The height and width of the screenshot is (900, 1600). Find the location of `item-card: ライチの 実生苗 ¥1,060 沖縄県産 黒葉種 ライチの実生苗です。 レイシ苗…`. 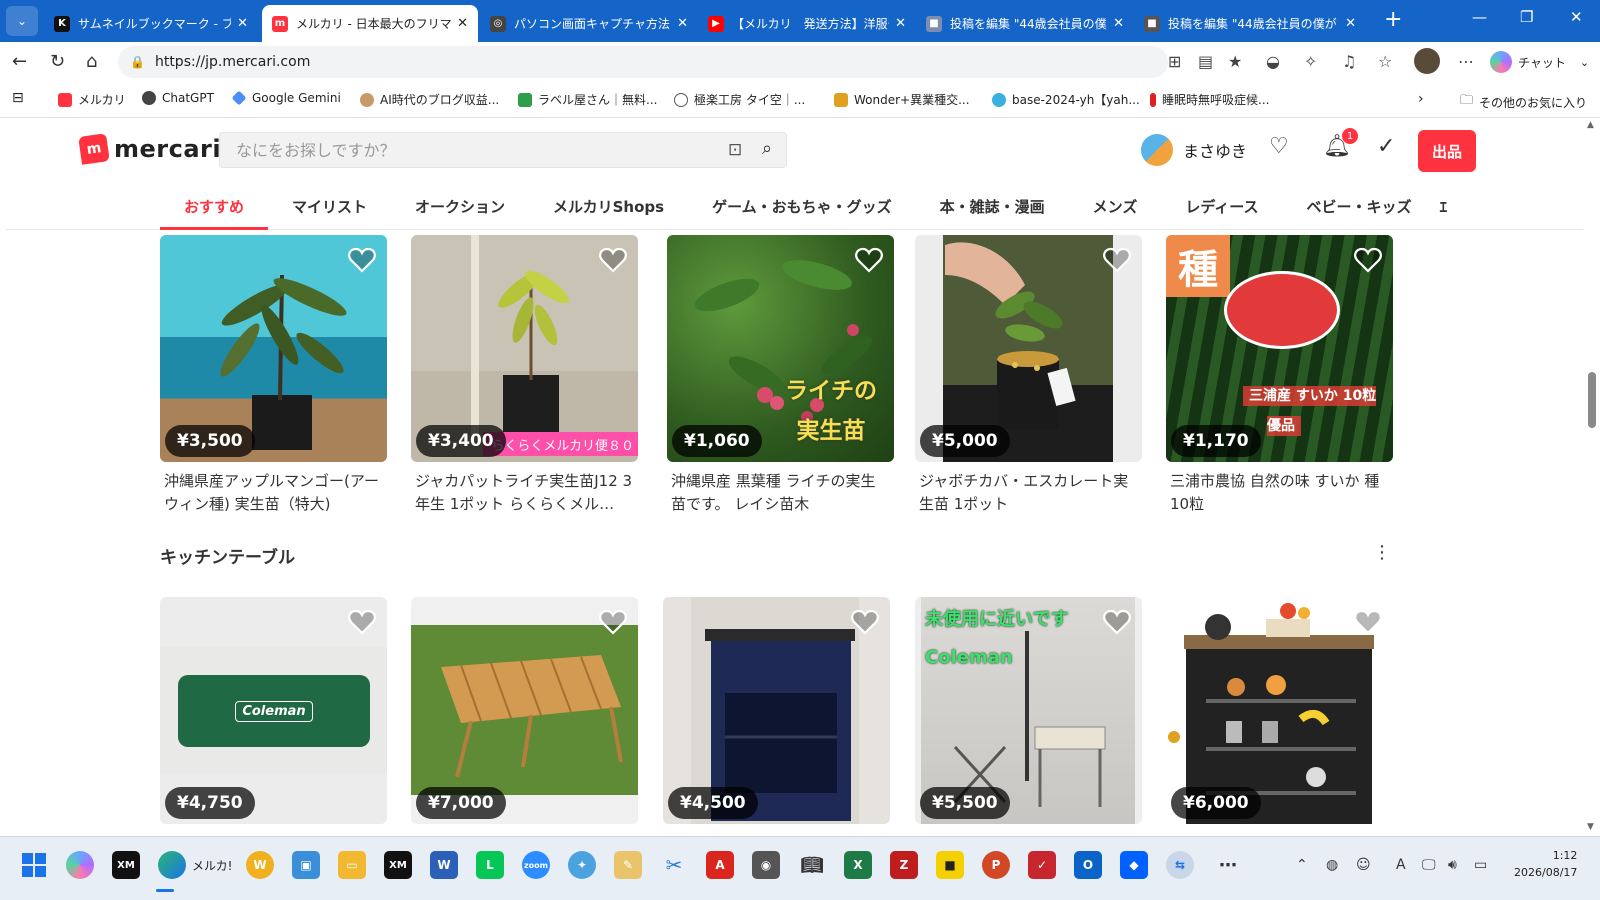

item-card: ライチの 実生苗 ¥1,060 沖縄県産 黒葉種 ライチの実生苗です。 レイシ苗… is located at coordinates (780, 375).